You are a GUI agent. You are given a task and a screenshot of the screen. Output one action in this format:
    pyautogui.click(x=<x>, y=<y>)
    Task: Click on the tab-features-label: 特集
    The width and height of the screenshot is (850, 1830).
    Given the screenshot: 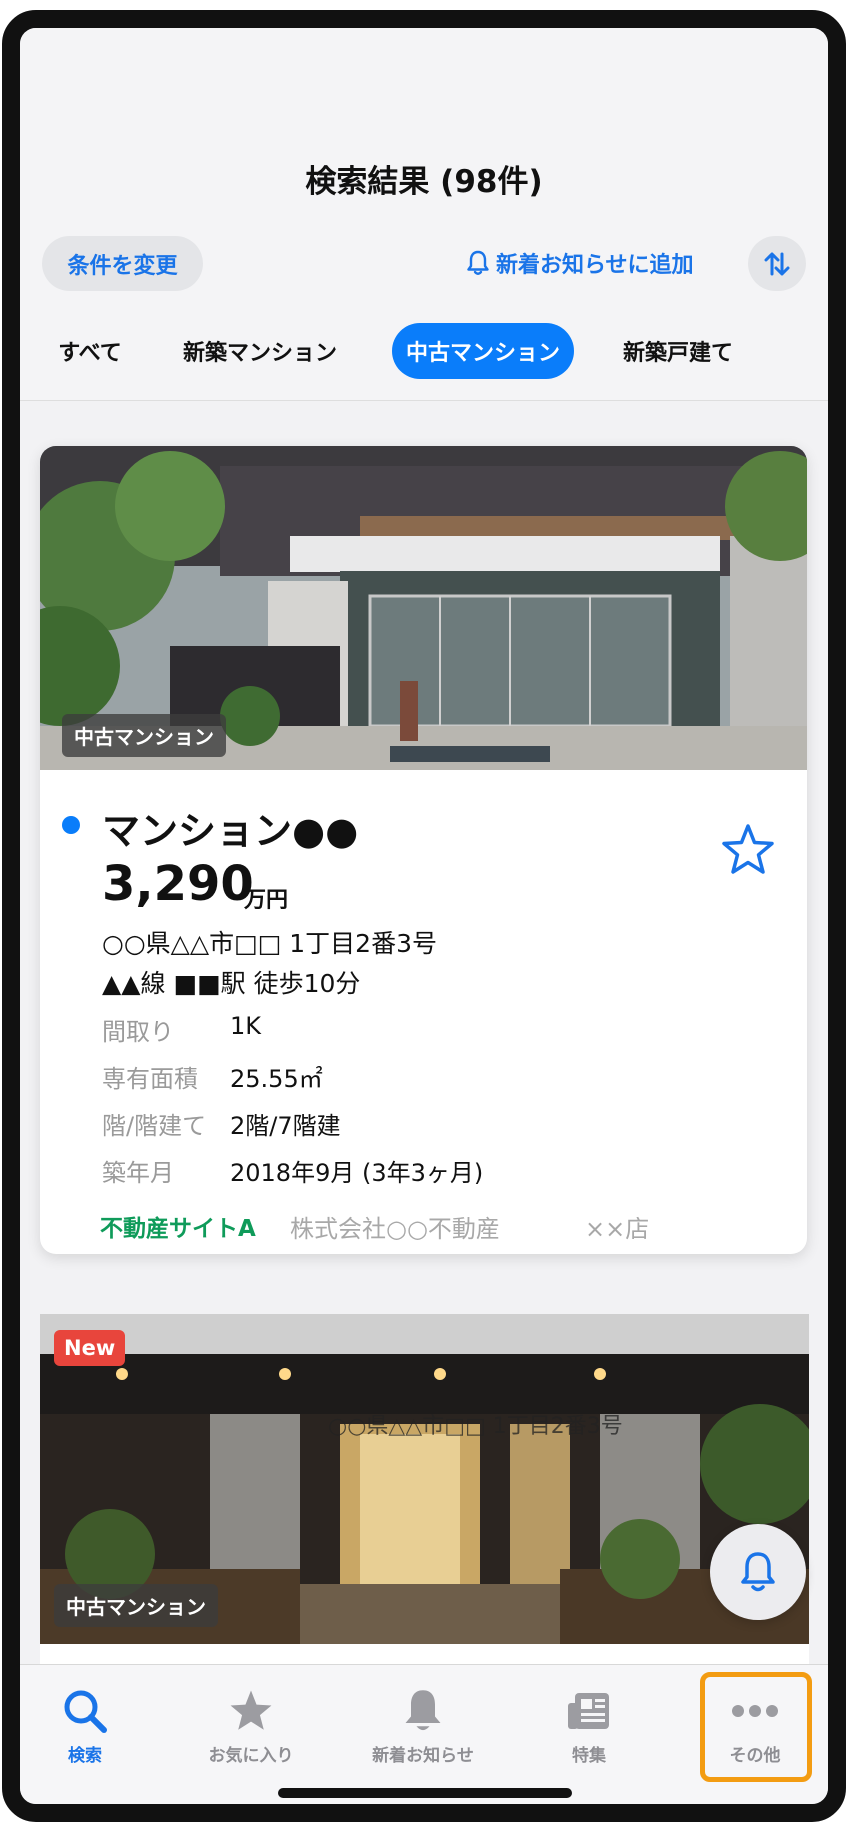 What is the action you would take?
    pyautogui.click(x=589, y=1756)
    